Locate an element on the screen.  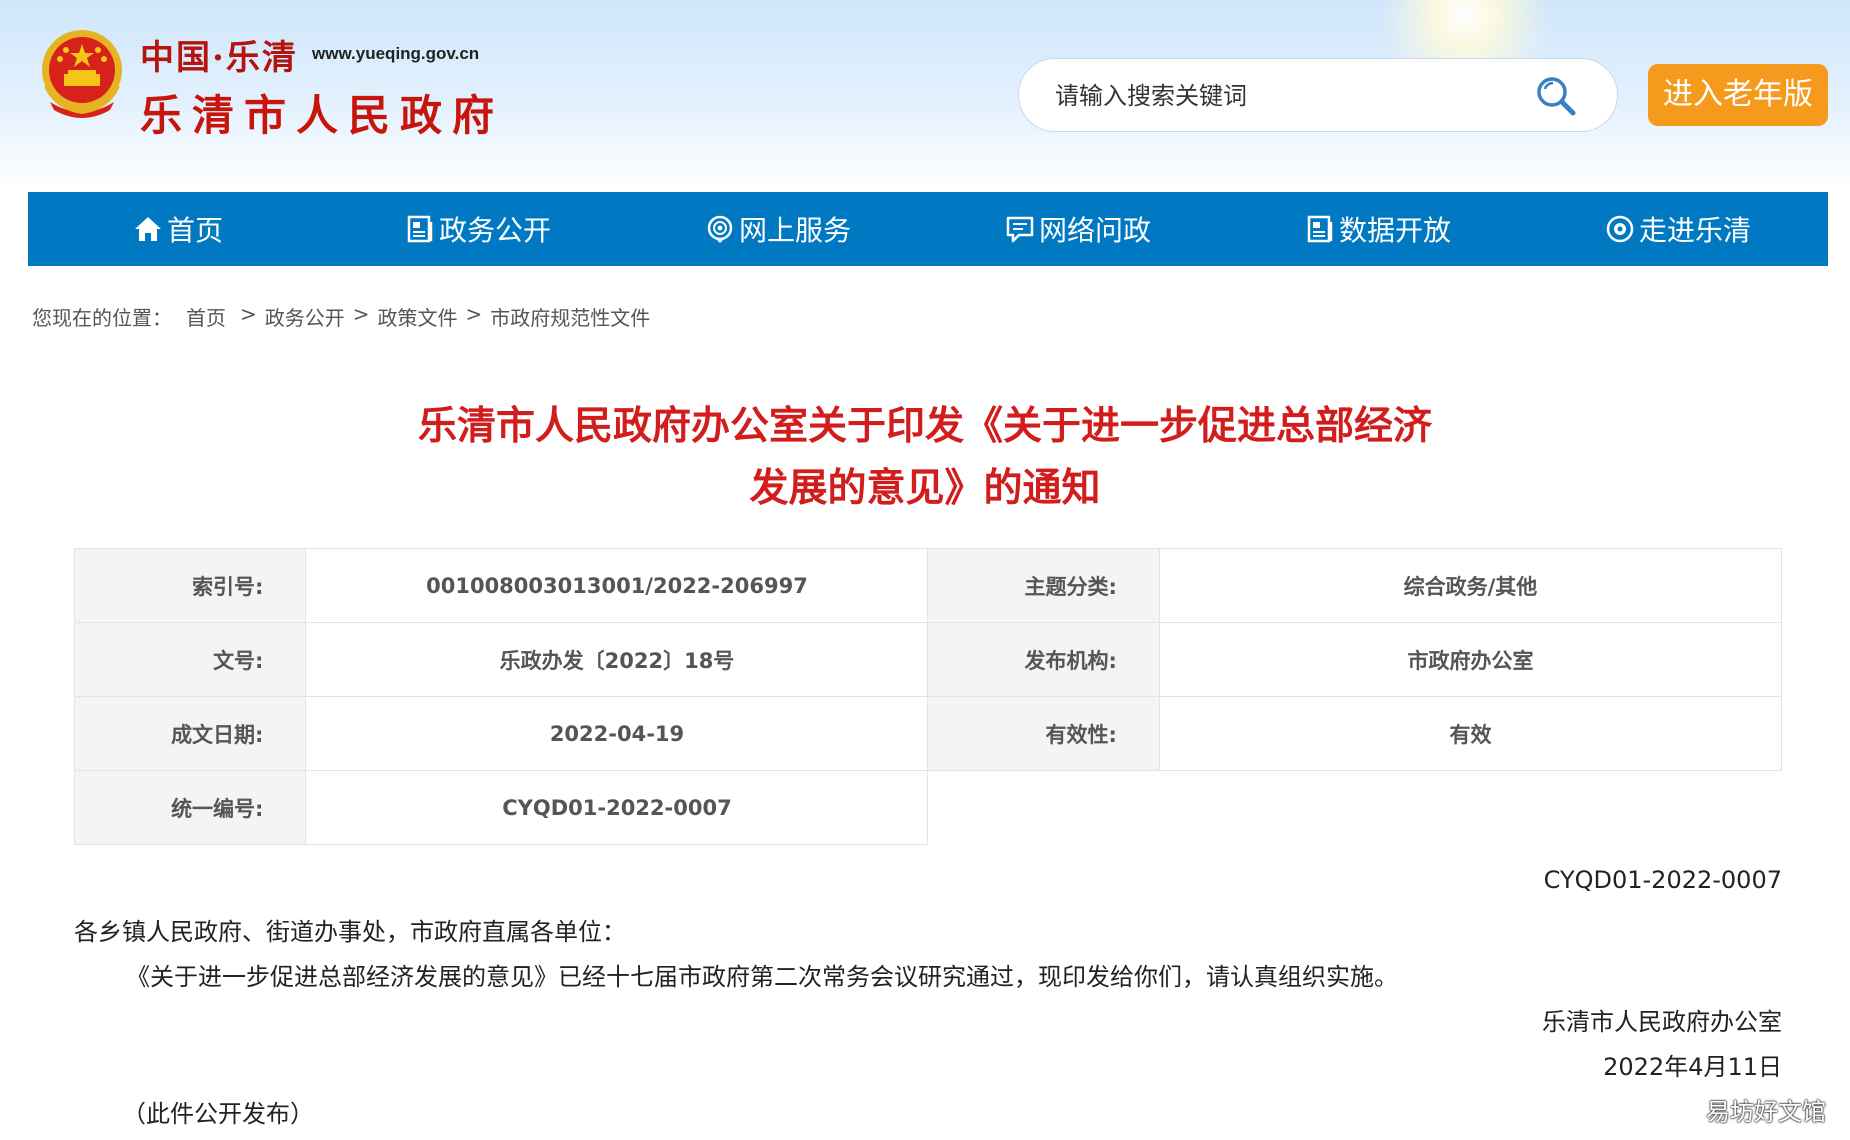
main-nav: 首页 政务公开 网上服务 网络问政 数据开放 走进乐清 is located at coordinates (928, 229).